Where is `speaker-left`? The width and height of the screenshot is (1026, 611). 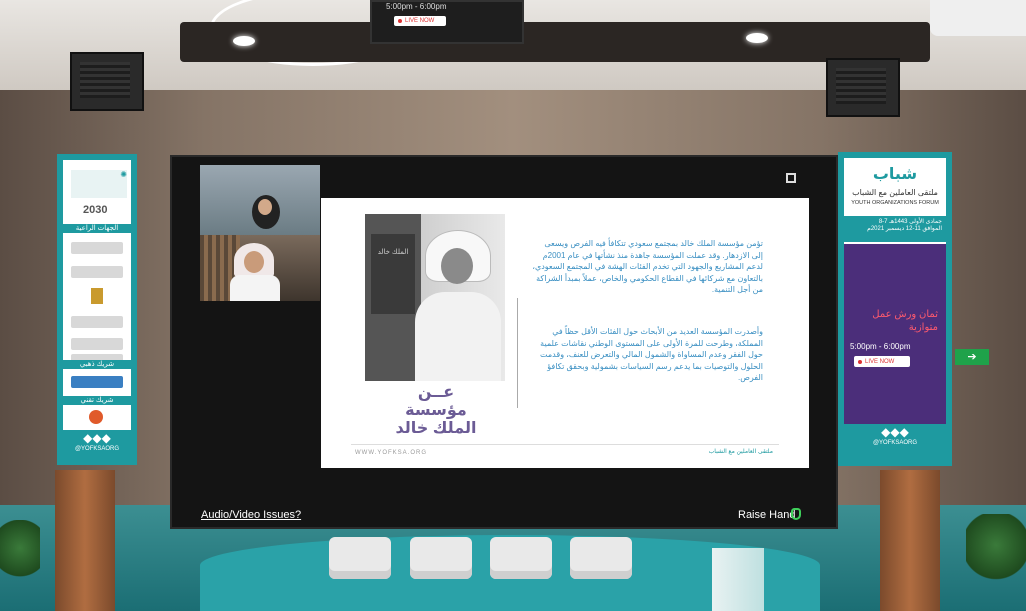 speaker-left is located at coordinates (107, 81).